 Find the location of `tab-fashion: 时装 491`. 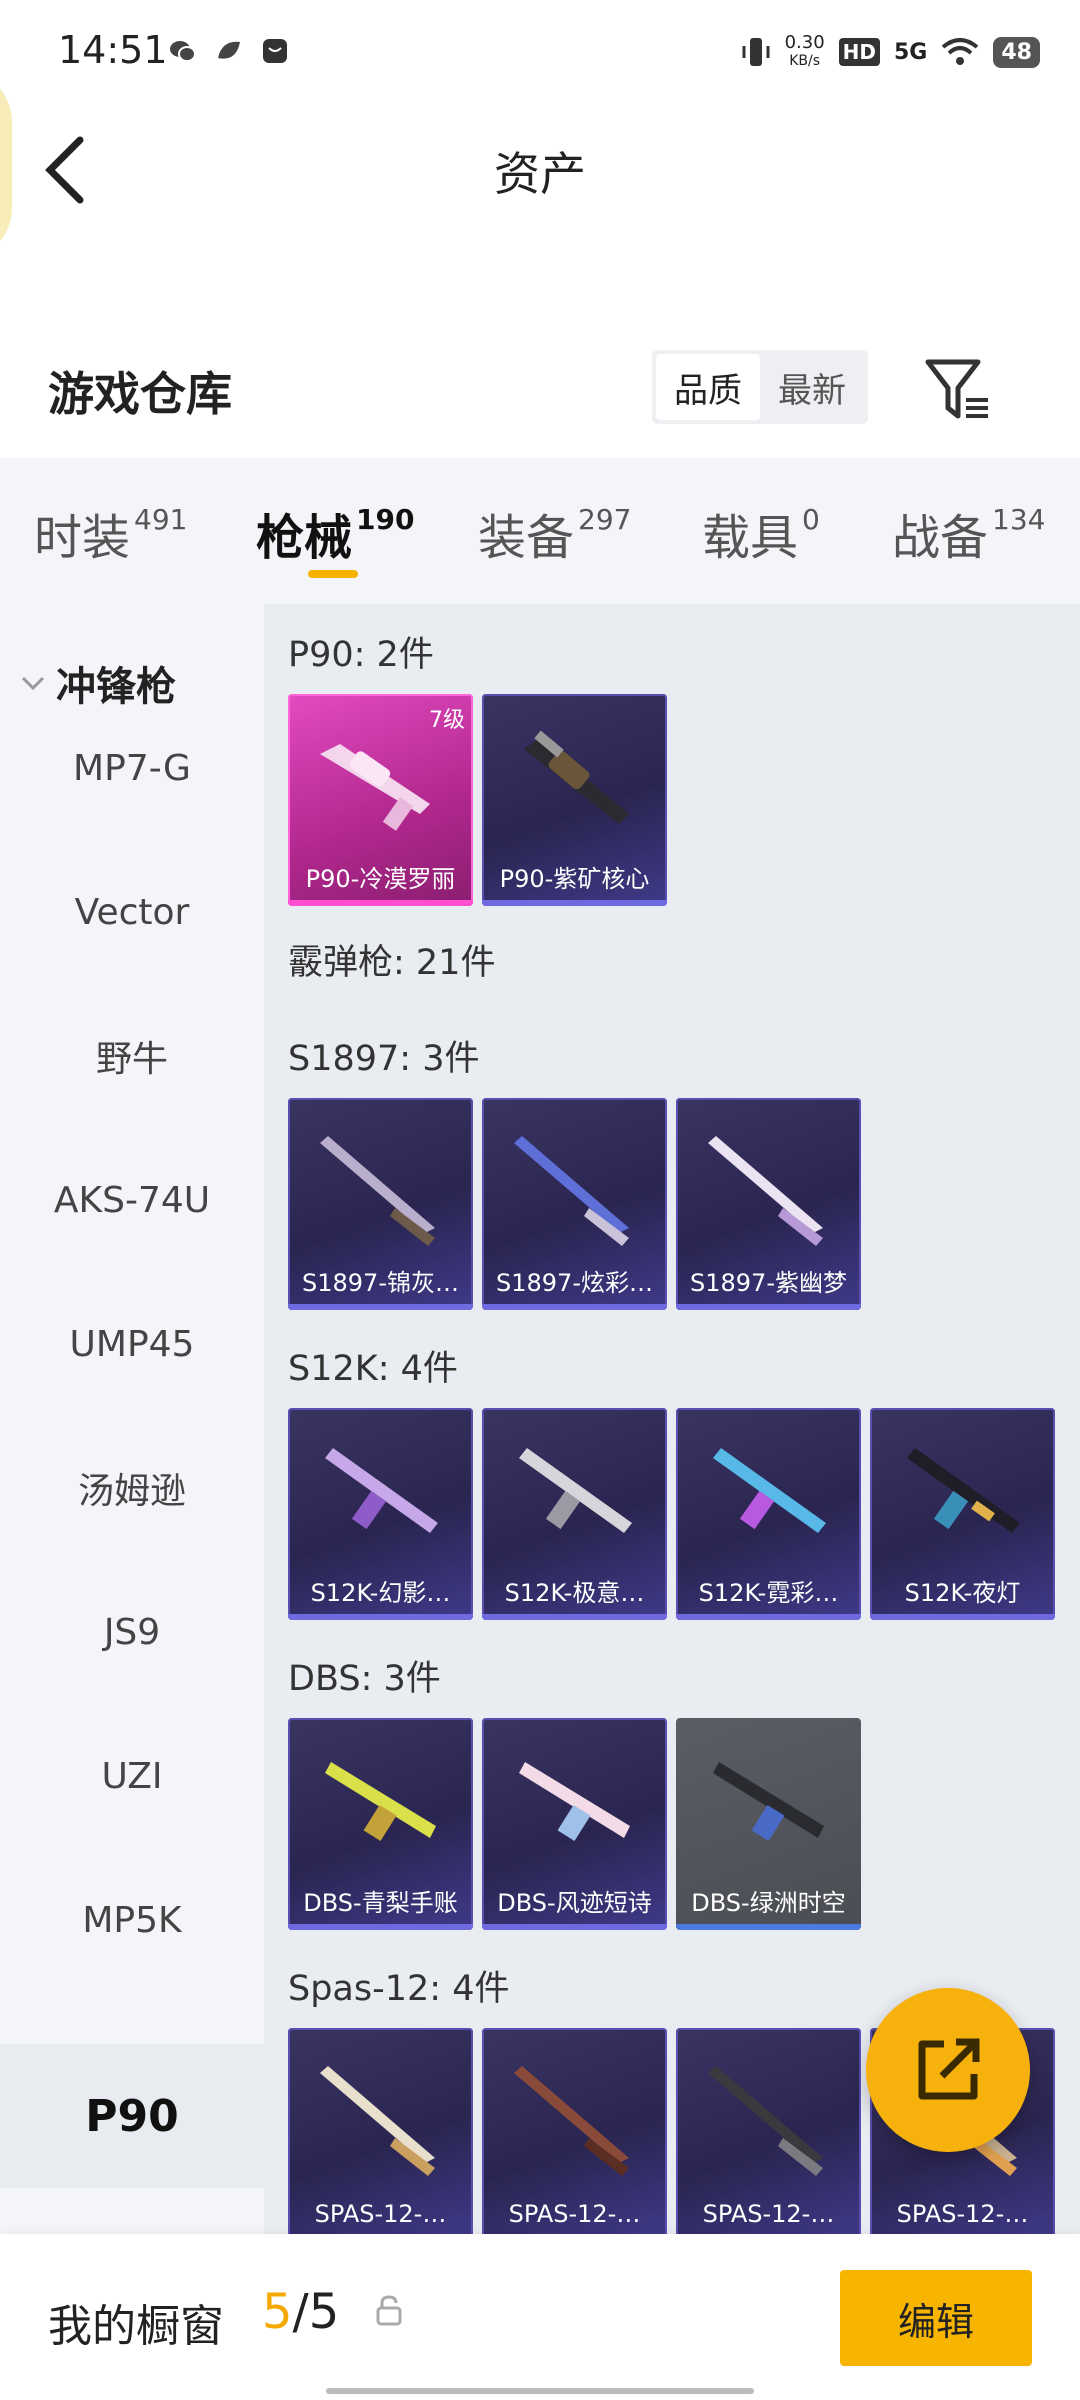

tab-fashion: 时装 491 is located at coordinates (110, 533).